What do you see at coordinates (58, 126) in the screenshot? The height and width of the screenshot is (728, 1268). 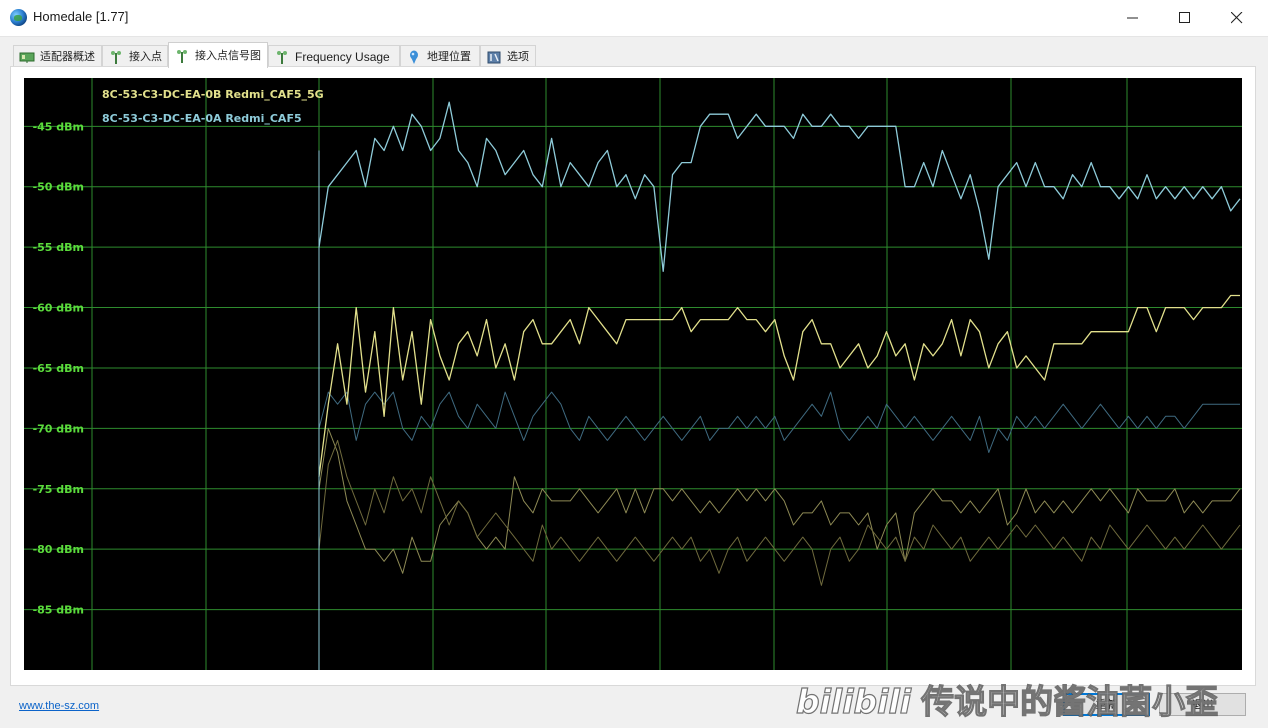 I see `y-tick-label: -45 dBm` at bounding box center [58, 126].